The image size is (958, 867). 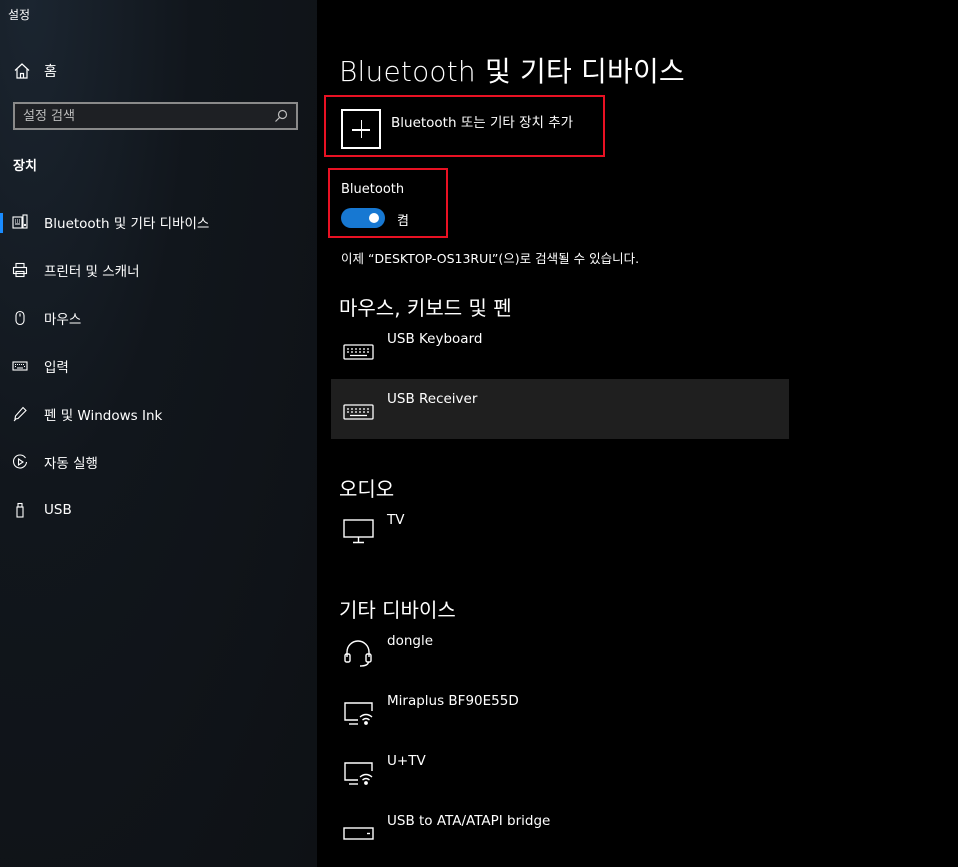 What do you see at coordinates (469, 821) in the screenshot?
I see `device-name: USB to ATA/ATAPI bridge` at bounding box center [469, 821].